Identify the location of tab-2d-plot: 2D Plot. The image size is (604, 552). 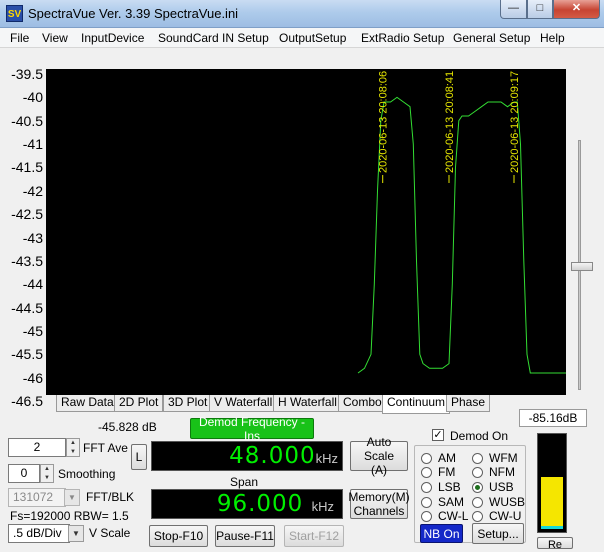
(139, 403).